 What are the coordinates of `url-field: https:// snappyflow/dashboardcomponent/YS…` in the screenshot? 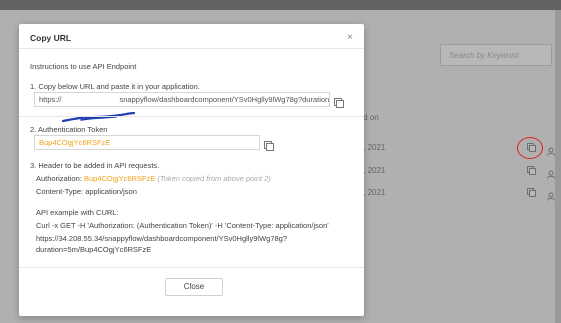 It's located at (182, 99).